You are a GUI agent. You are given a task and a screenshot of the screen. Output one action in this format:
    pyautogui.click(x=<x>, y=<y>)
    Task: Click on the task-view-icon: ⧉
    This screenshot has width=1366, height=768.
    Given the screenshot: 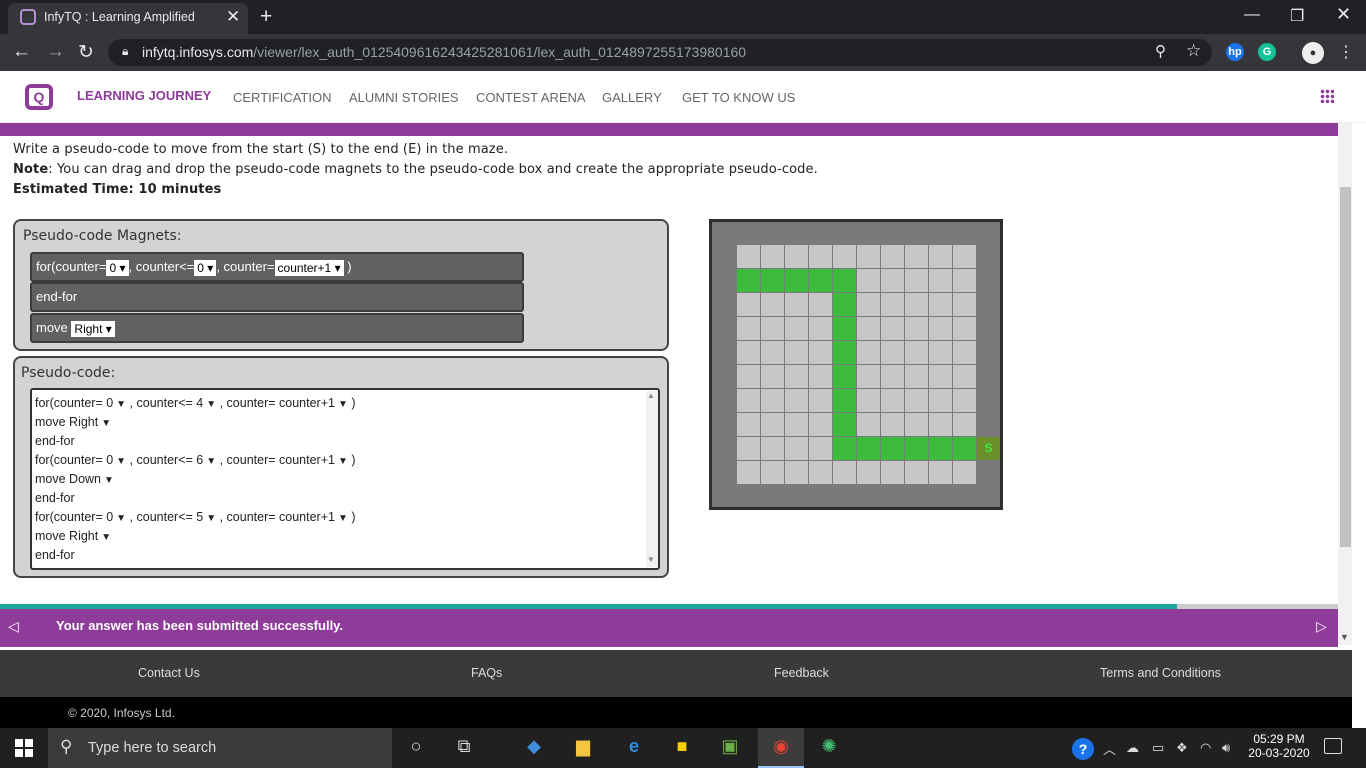 What is the action you would take?
    pyautogui.click(x=464, y=746)
    